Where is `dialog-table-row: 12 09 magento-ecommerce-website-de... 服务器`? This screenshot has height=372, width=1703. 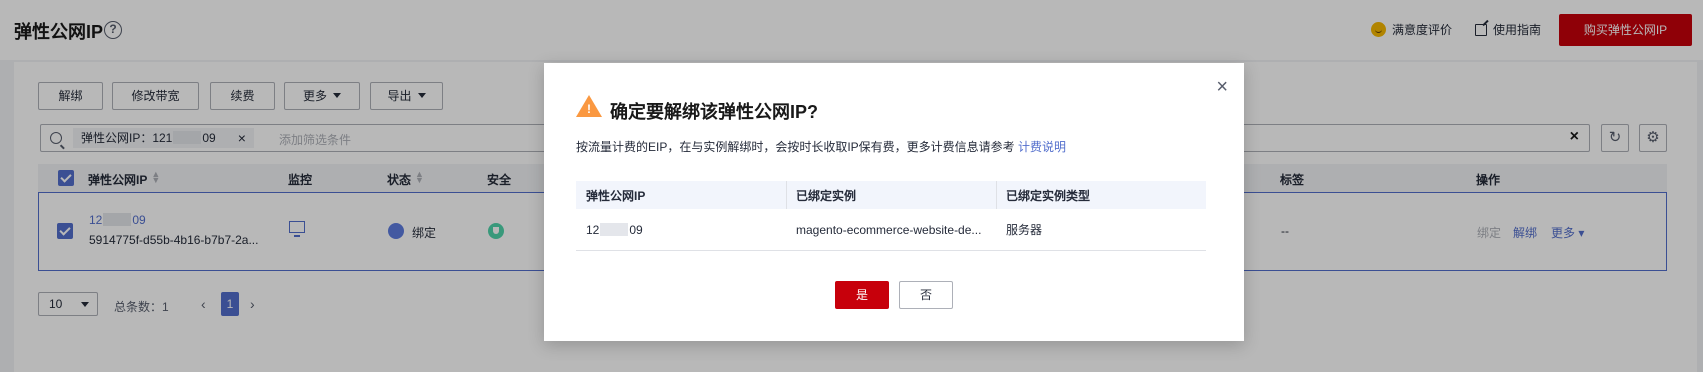
dialog-table-row: 12 09 magento-ecommerce-website-de... 服务器 is located at coordinates (891, 230).